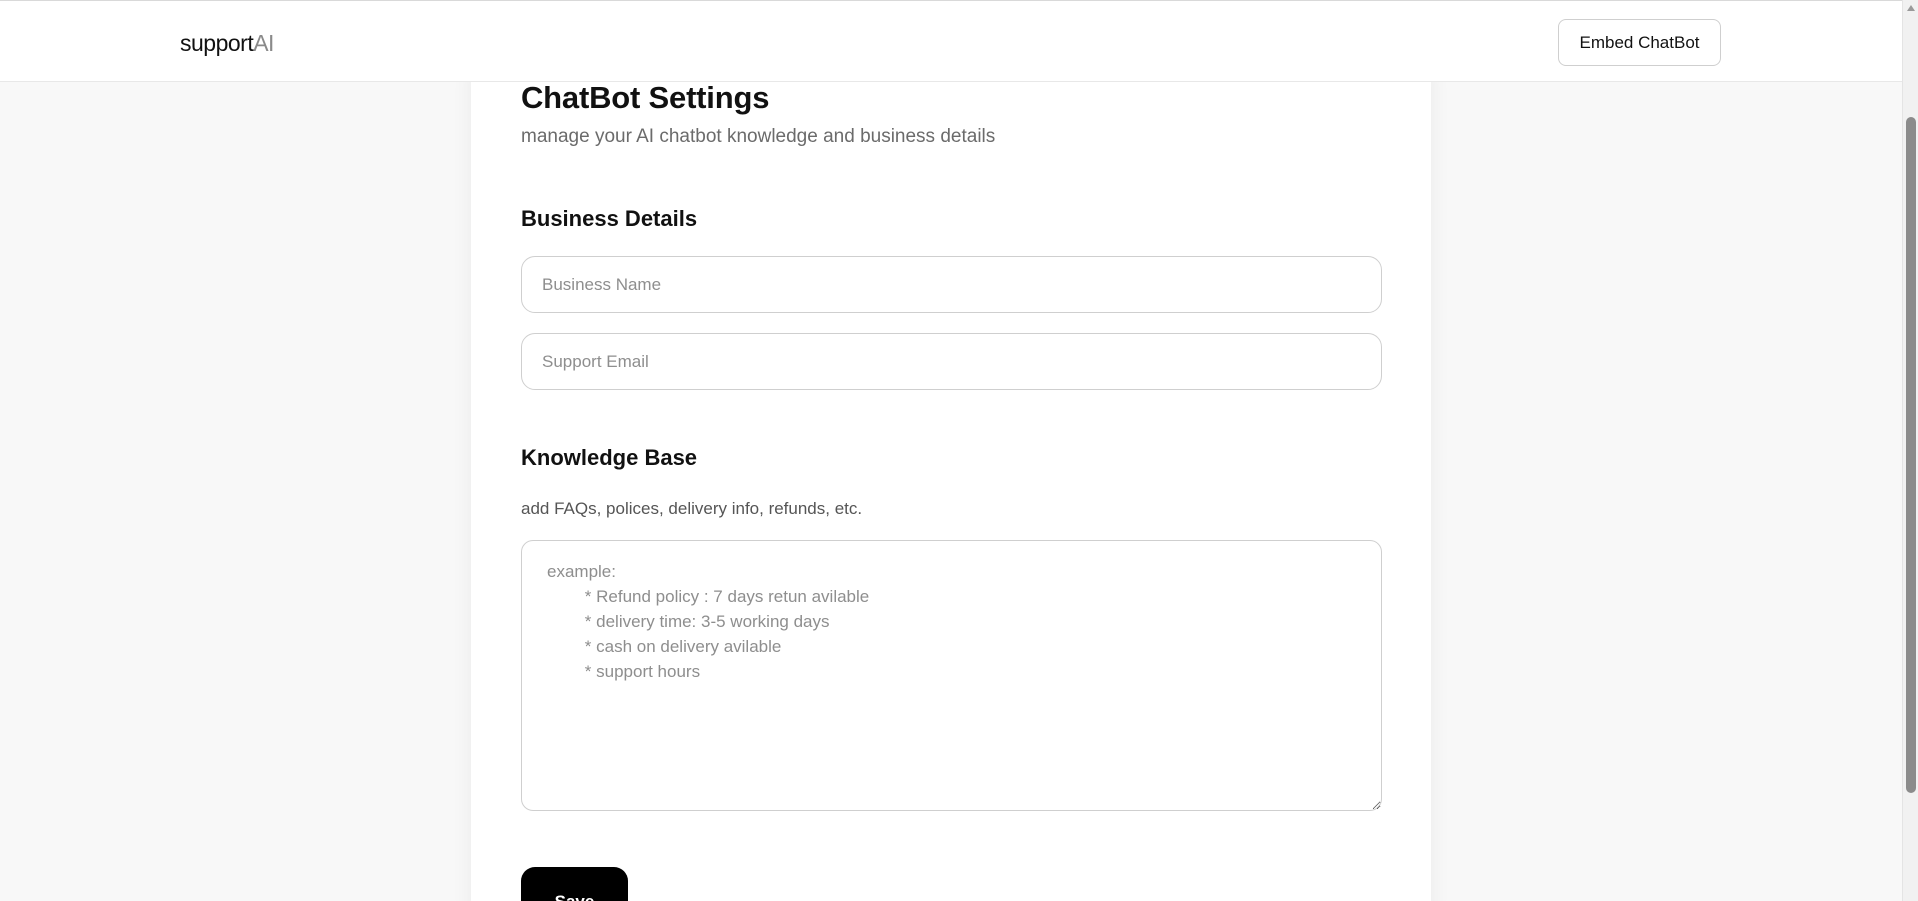  What do you see at coordinates (574, 884) in the screenshot?
I see `save-button: Save` at bounding box center [574, 884].